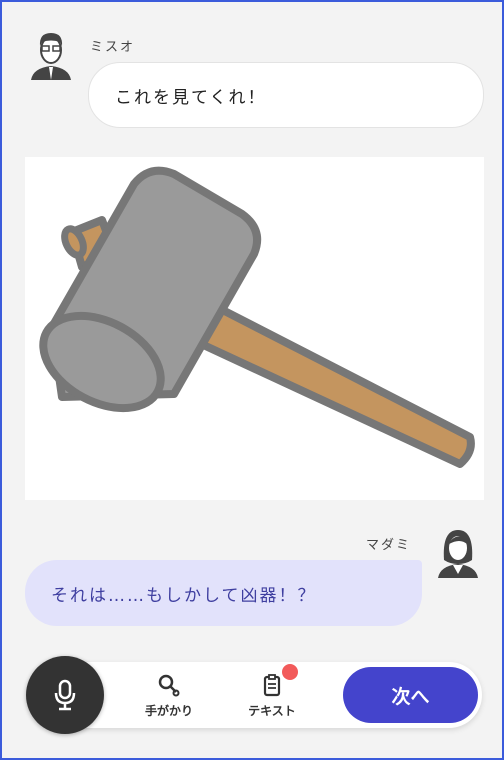 This screenshot has height=760, width=504. I want to click on clipboard-icon, so click(272, 685).